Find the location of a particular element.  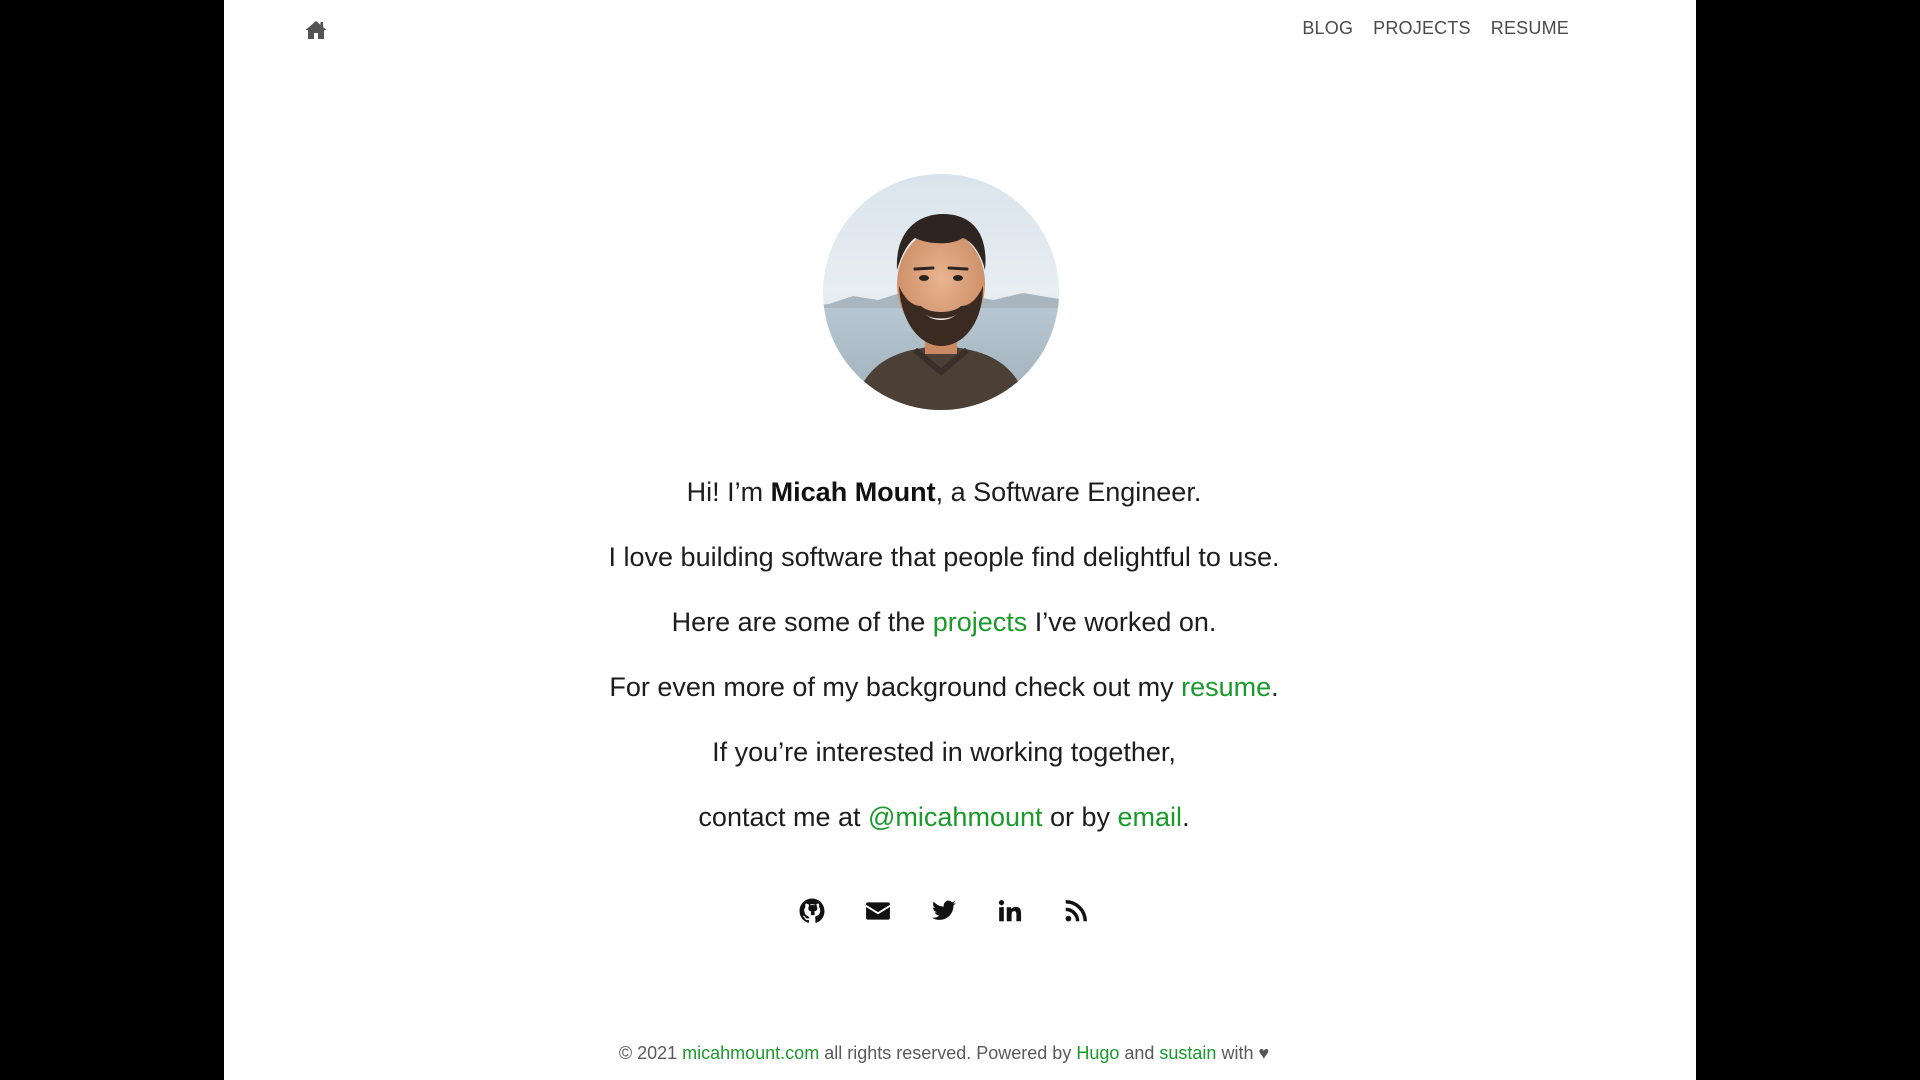

footer-copyright: © 2021 is located at coordinates (650, 1053).